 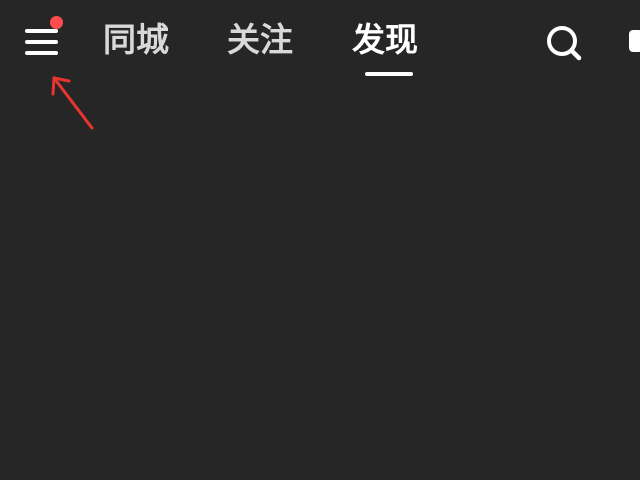 What do you see at coordinates (385, 40) in the screenshot?
I see `tab-discover: 发现` at bounding box center [385, 40].